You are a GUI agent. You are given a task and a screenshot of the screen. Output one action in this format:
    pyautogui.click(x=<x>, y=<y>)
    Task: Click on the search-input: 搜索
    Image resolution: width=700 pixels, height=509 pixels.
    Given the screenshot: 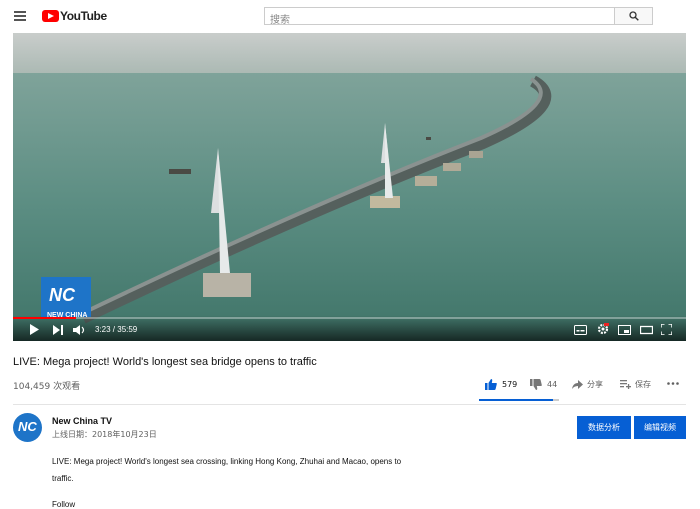 What is the action you would take?
    pyautogui.click(x=439, y=16)
    